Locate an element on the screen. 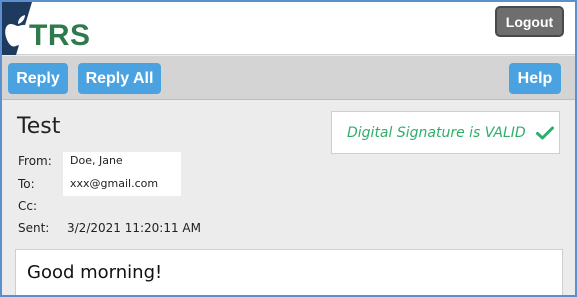 The width and height of the screenshot is (577, 297). reply-button: Reply is located at coordinates (38, 78).